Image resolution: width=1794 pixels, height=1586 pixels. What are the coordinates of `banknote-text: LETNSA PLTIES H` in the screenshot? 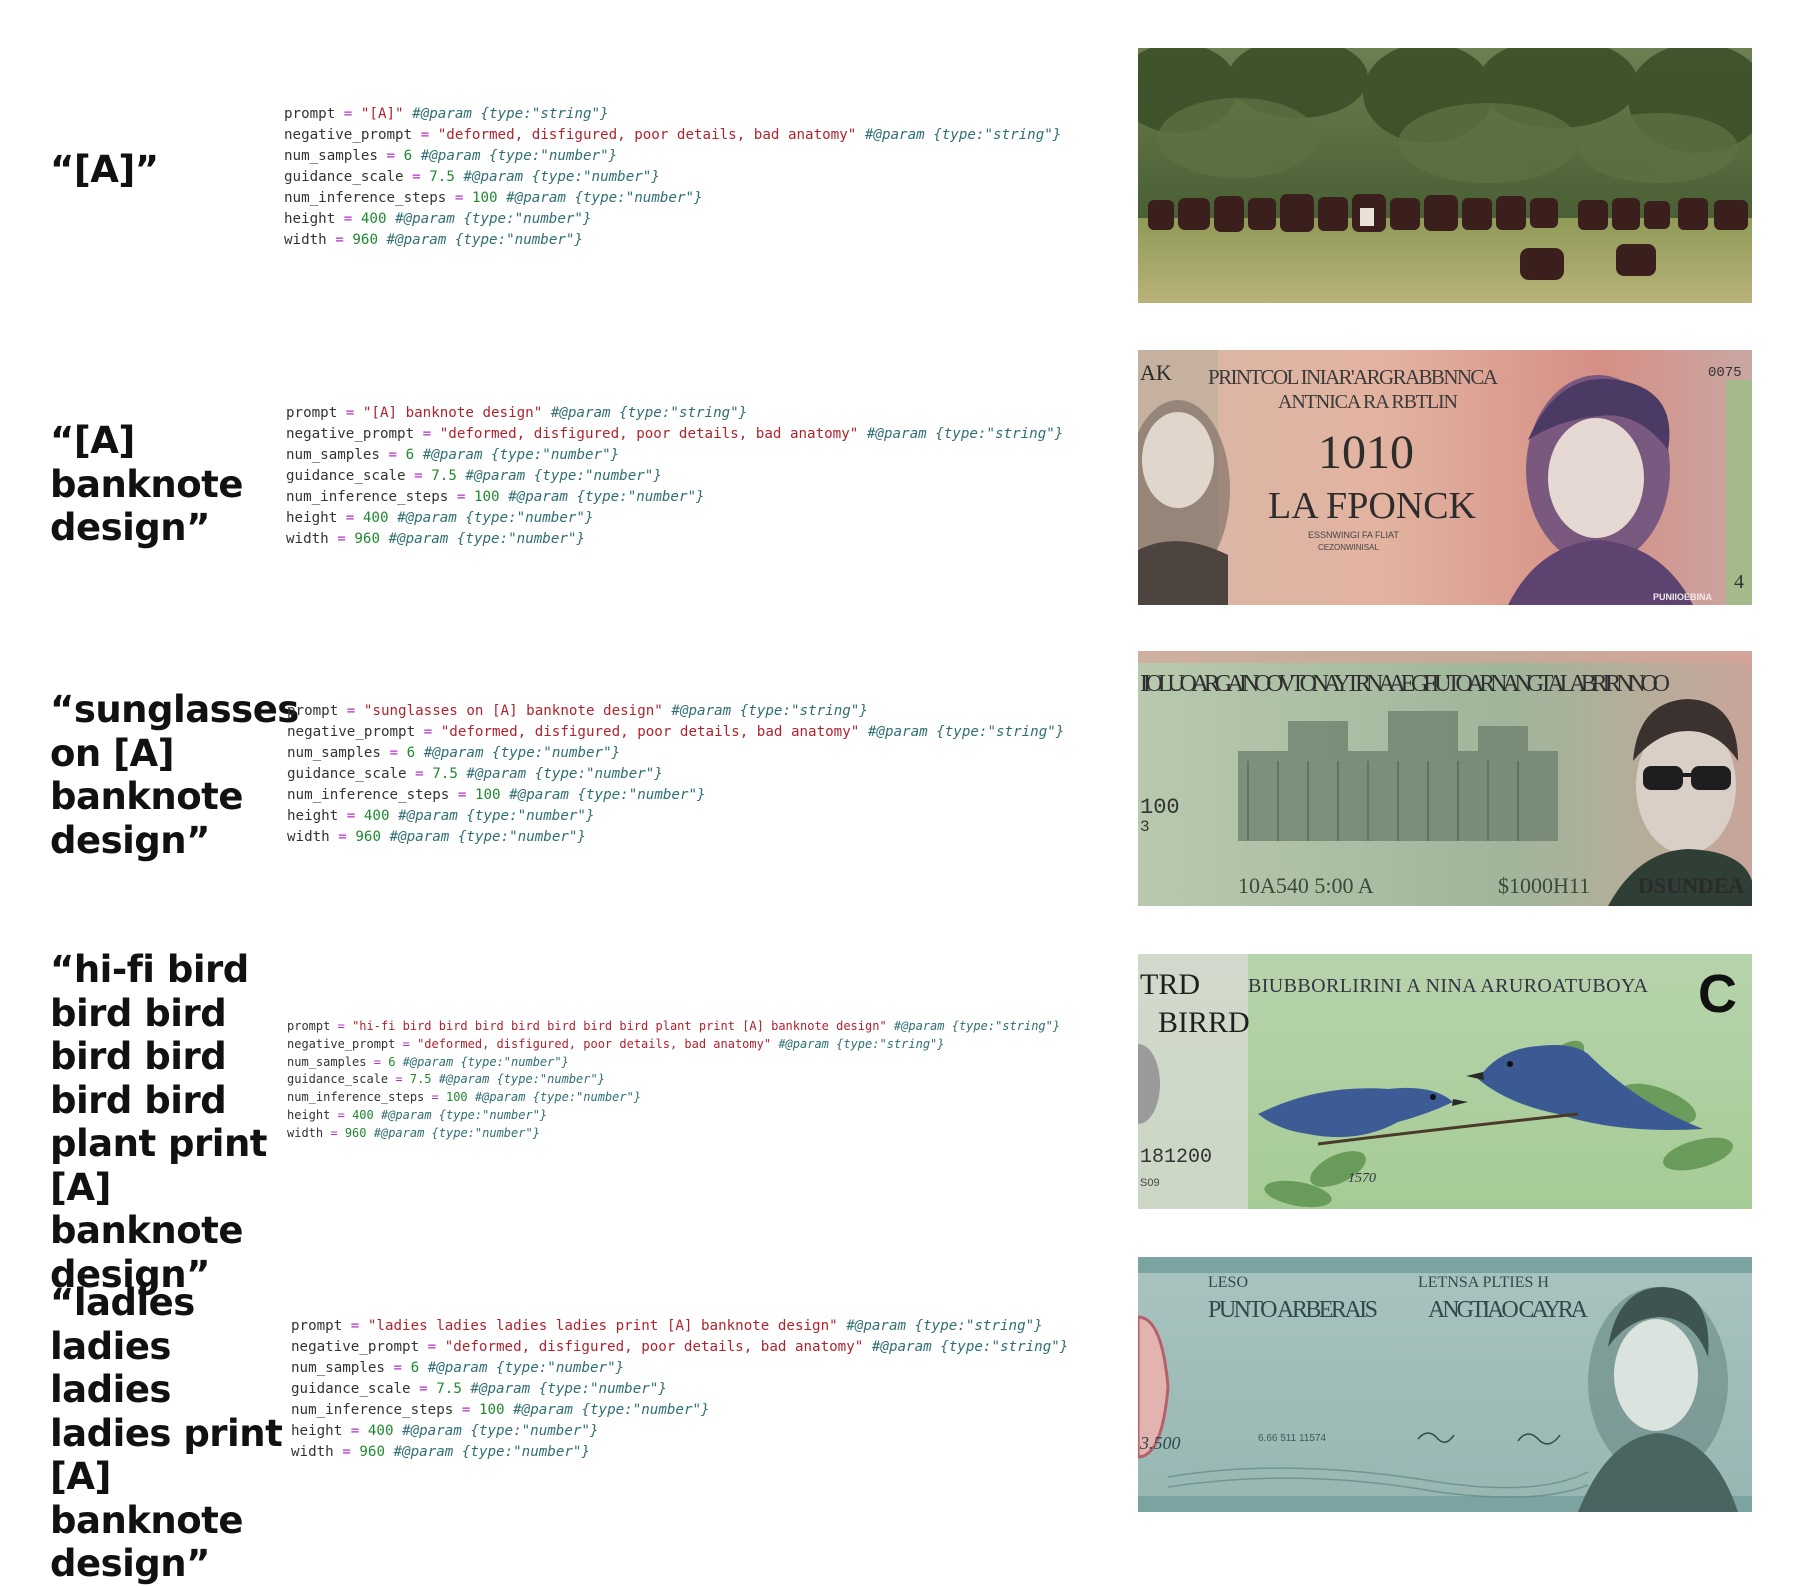 It's located at (1483, 1282).